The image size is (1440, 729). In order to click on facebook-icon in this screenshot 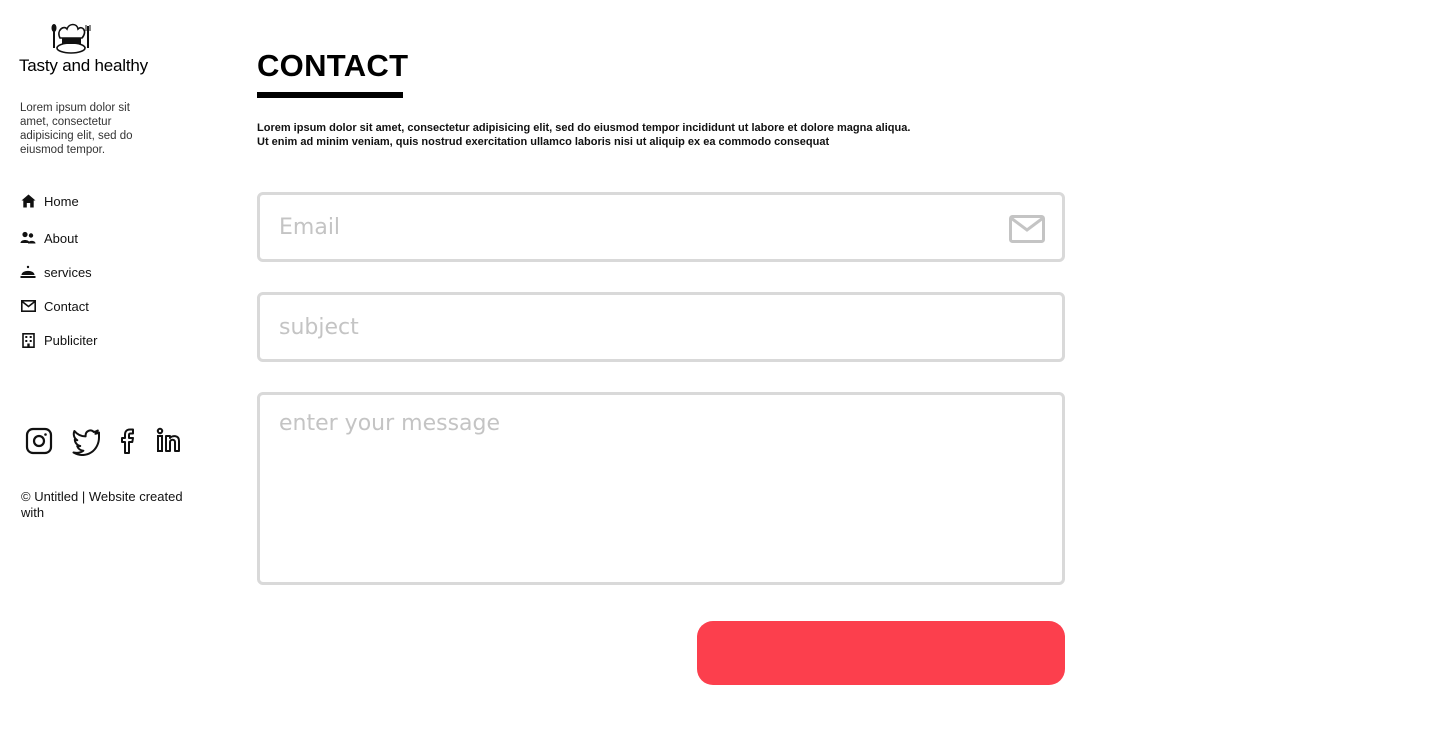, I will do `click(129, 441)`.